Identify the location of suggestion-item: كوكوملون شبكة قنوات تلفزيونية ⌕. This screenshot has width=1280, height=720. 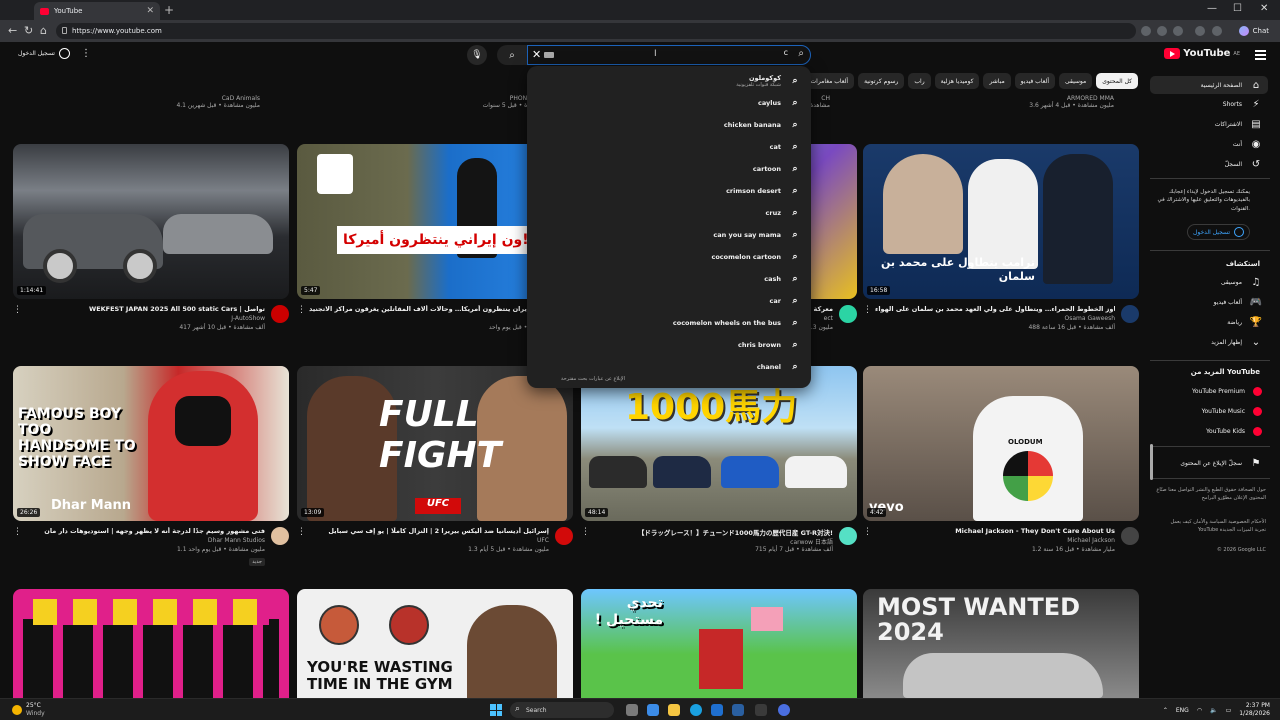
(768, 81).